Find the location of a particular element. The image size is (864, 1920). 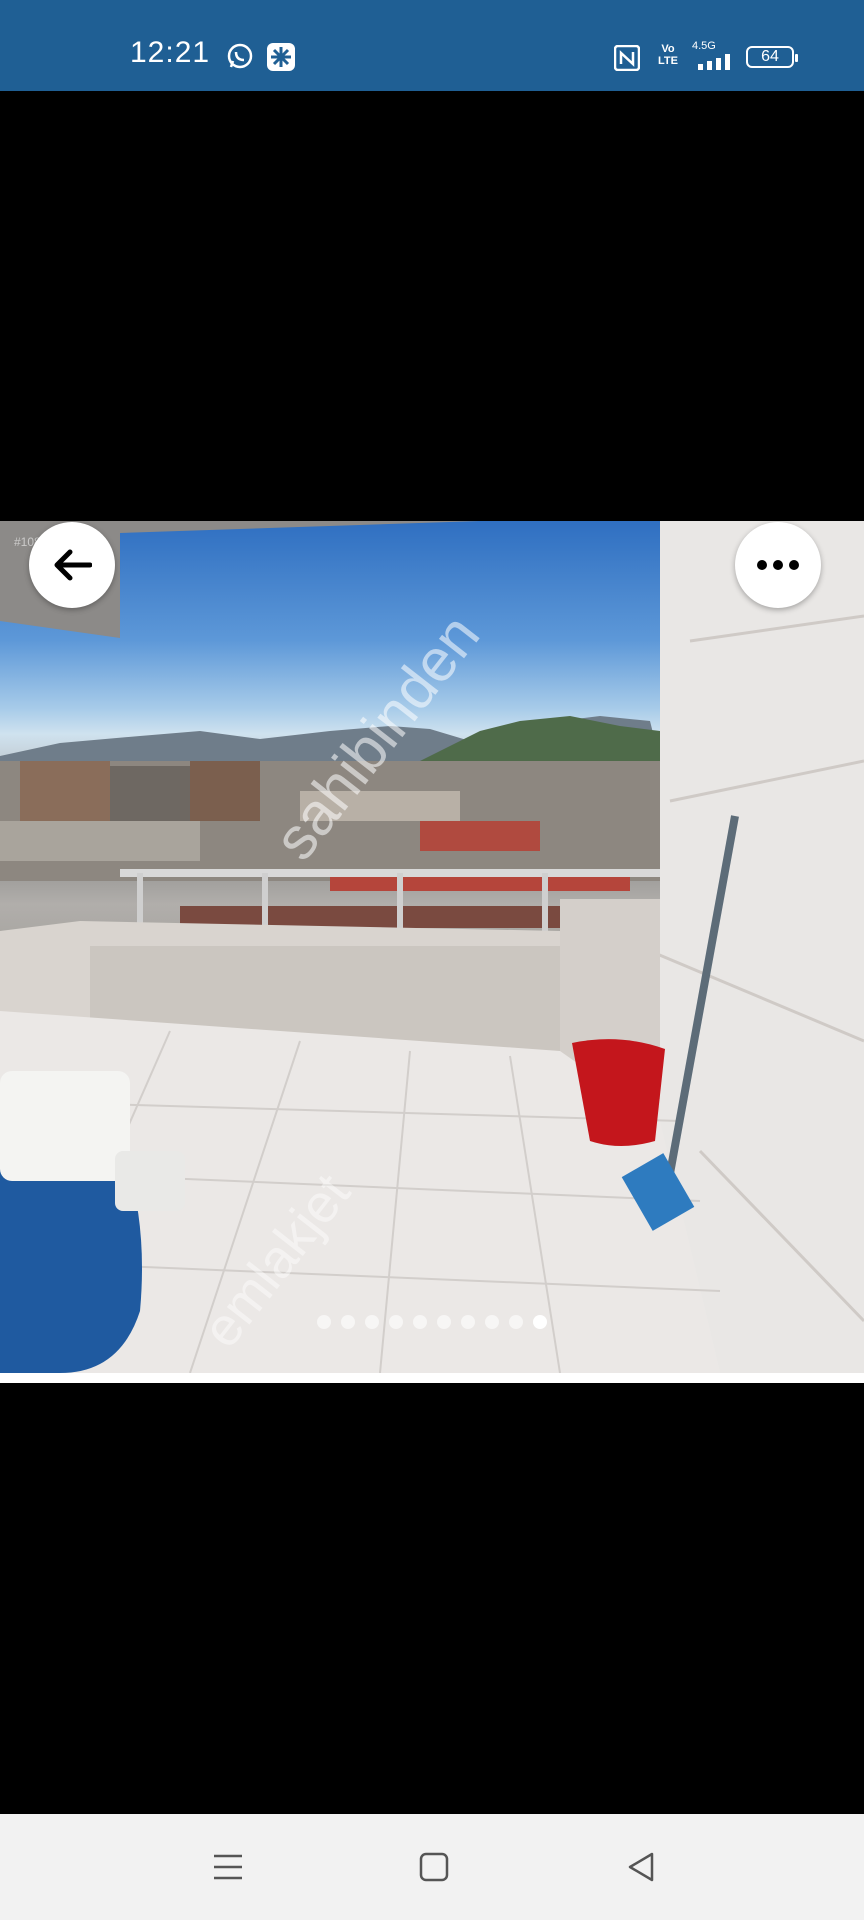

nfc-icon is located at coordinates (627, 58).